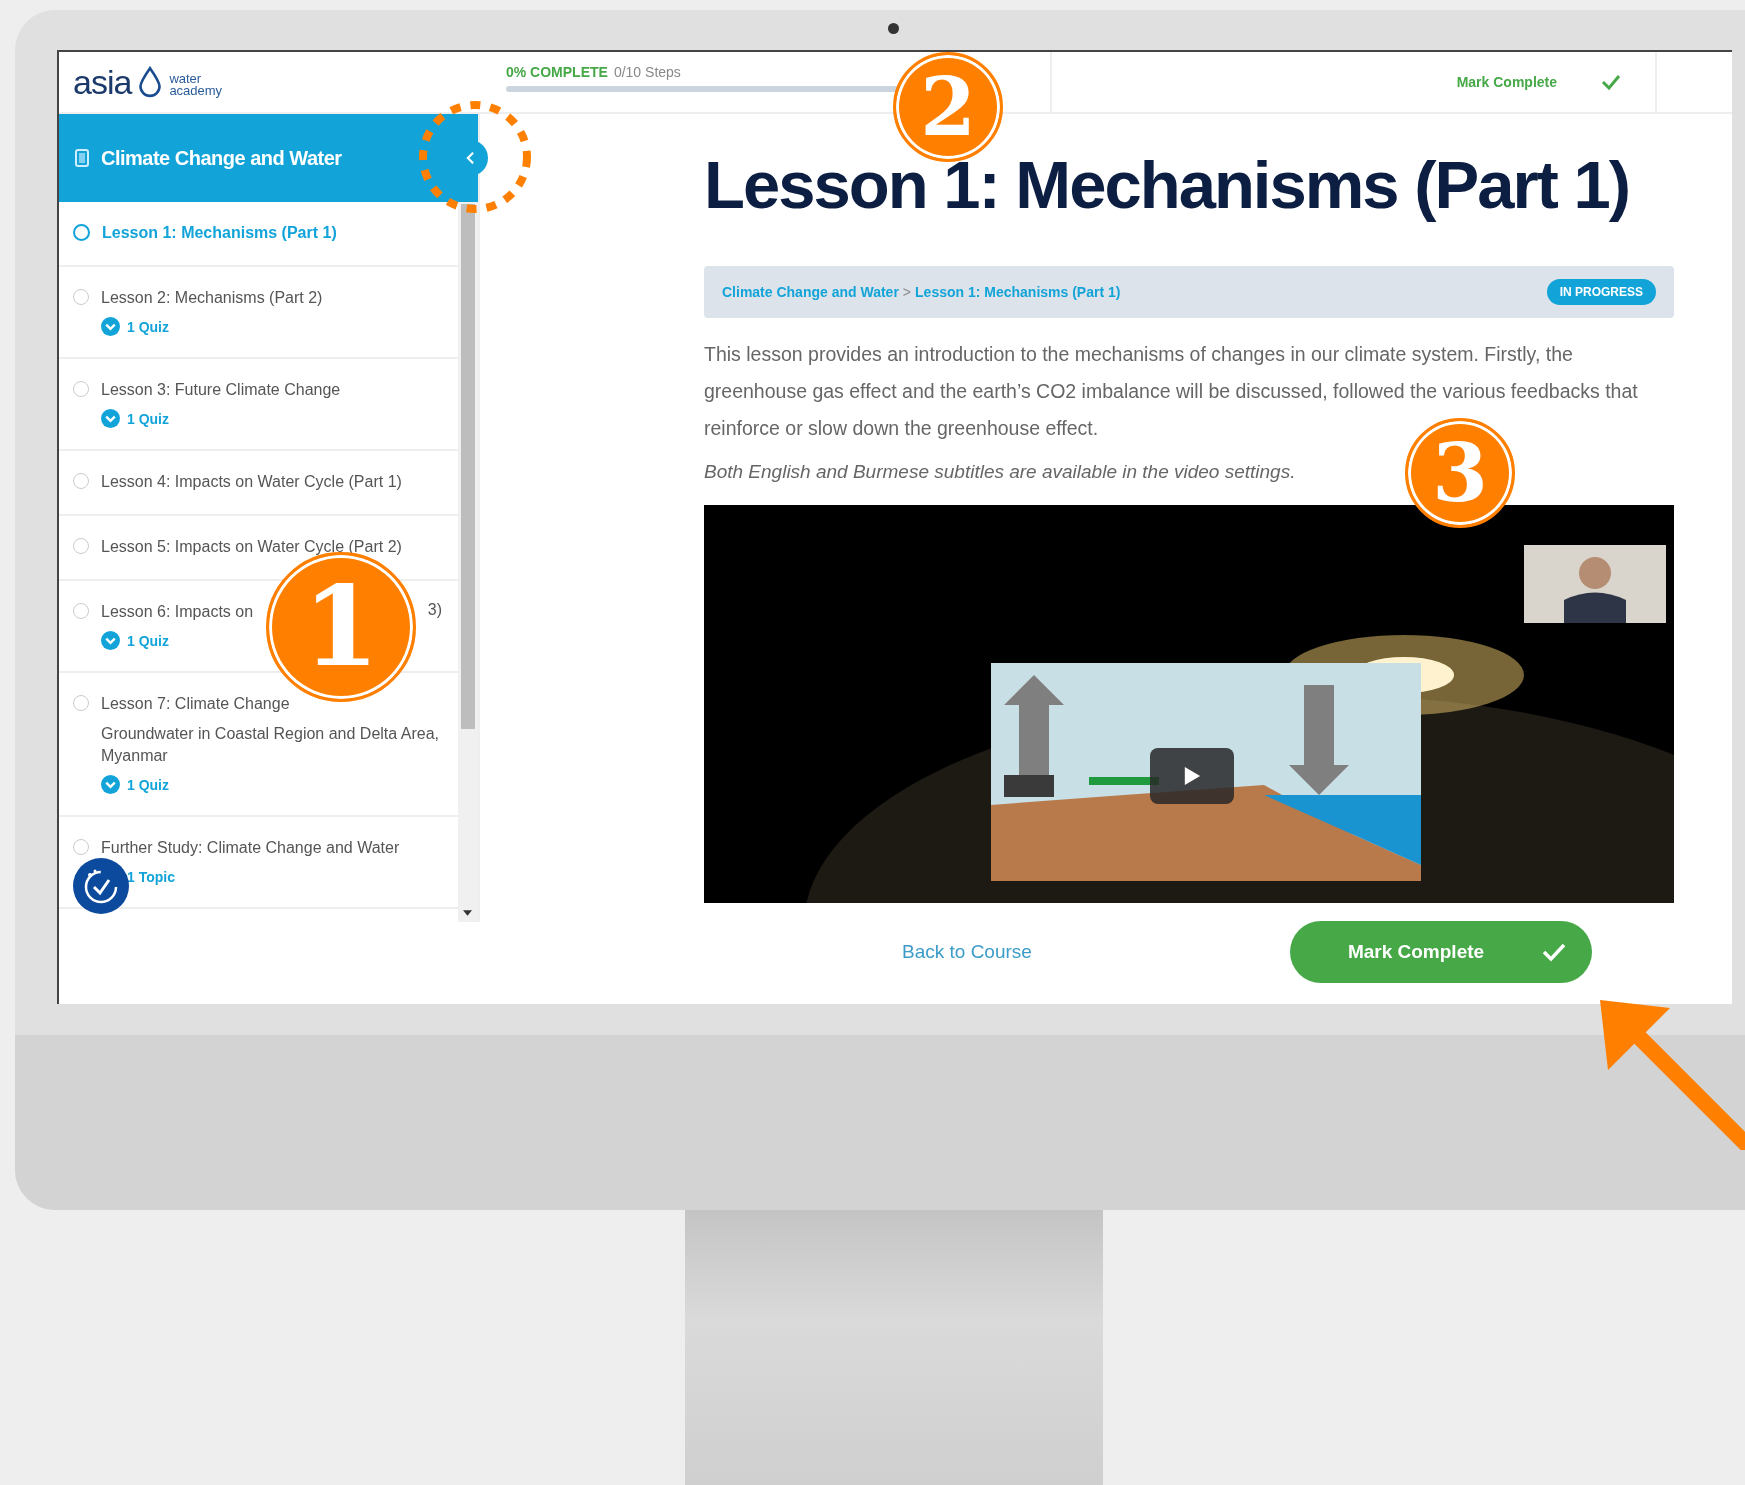  I want to click on scrollbar, so click(468, 562).